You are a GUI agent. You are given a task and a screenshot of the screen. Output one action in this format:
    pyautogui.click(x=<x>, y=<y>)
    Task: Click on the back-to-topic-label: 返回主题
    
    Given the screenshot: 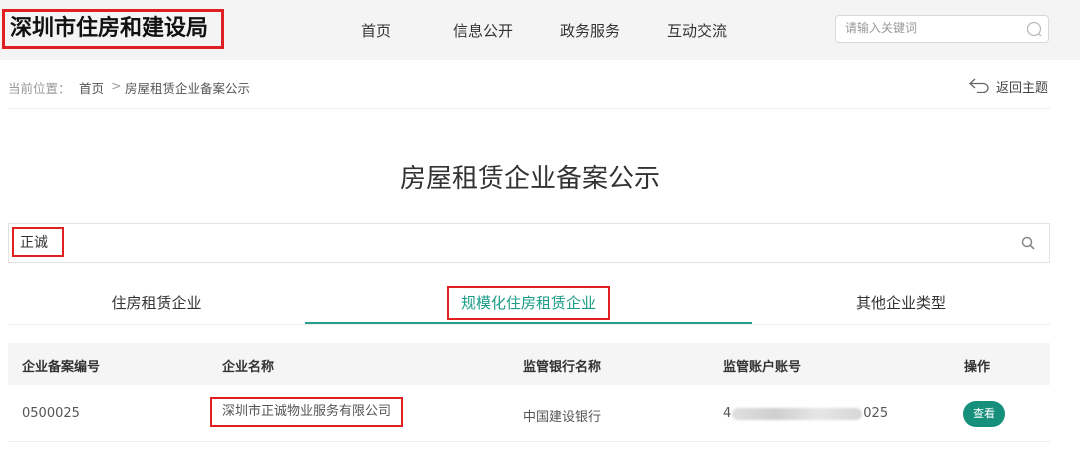 What is the action you would take?
    pyautogui.click(x=1022, y=88)
    